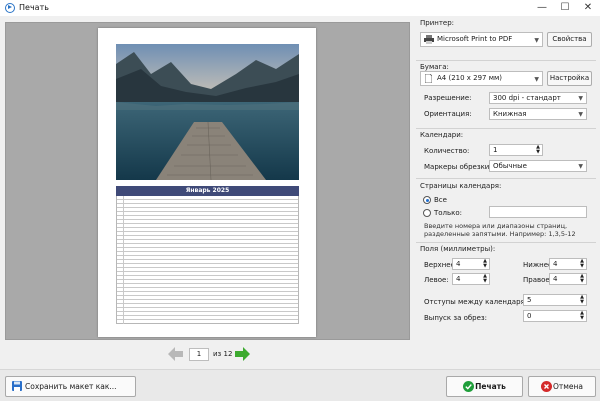 The image size is (600, 401). Describe the element at coordinates (223, 354) in the screenshot. I see `page-count-label: из 12` at that location.